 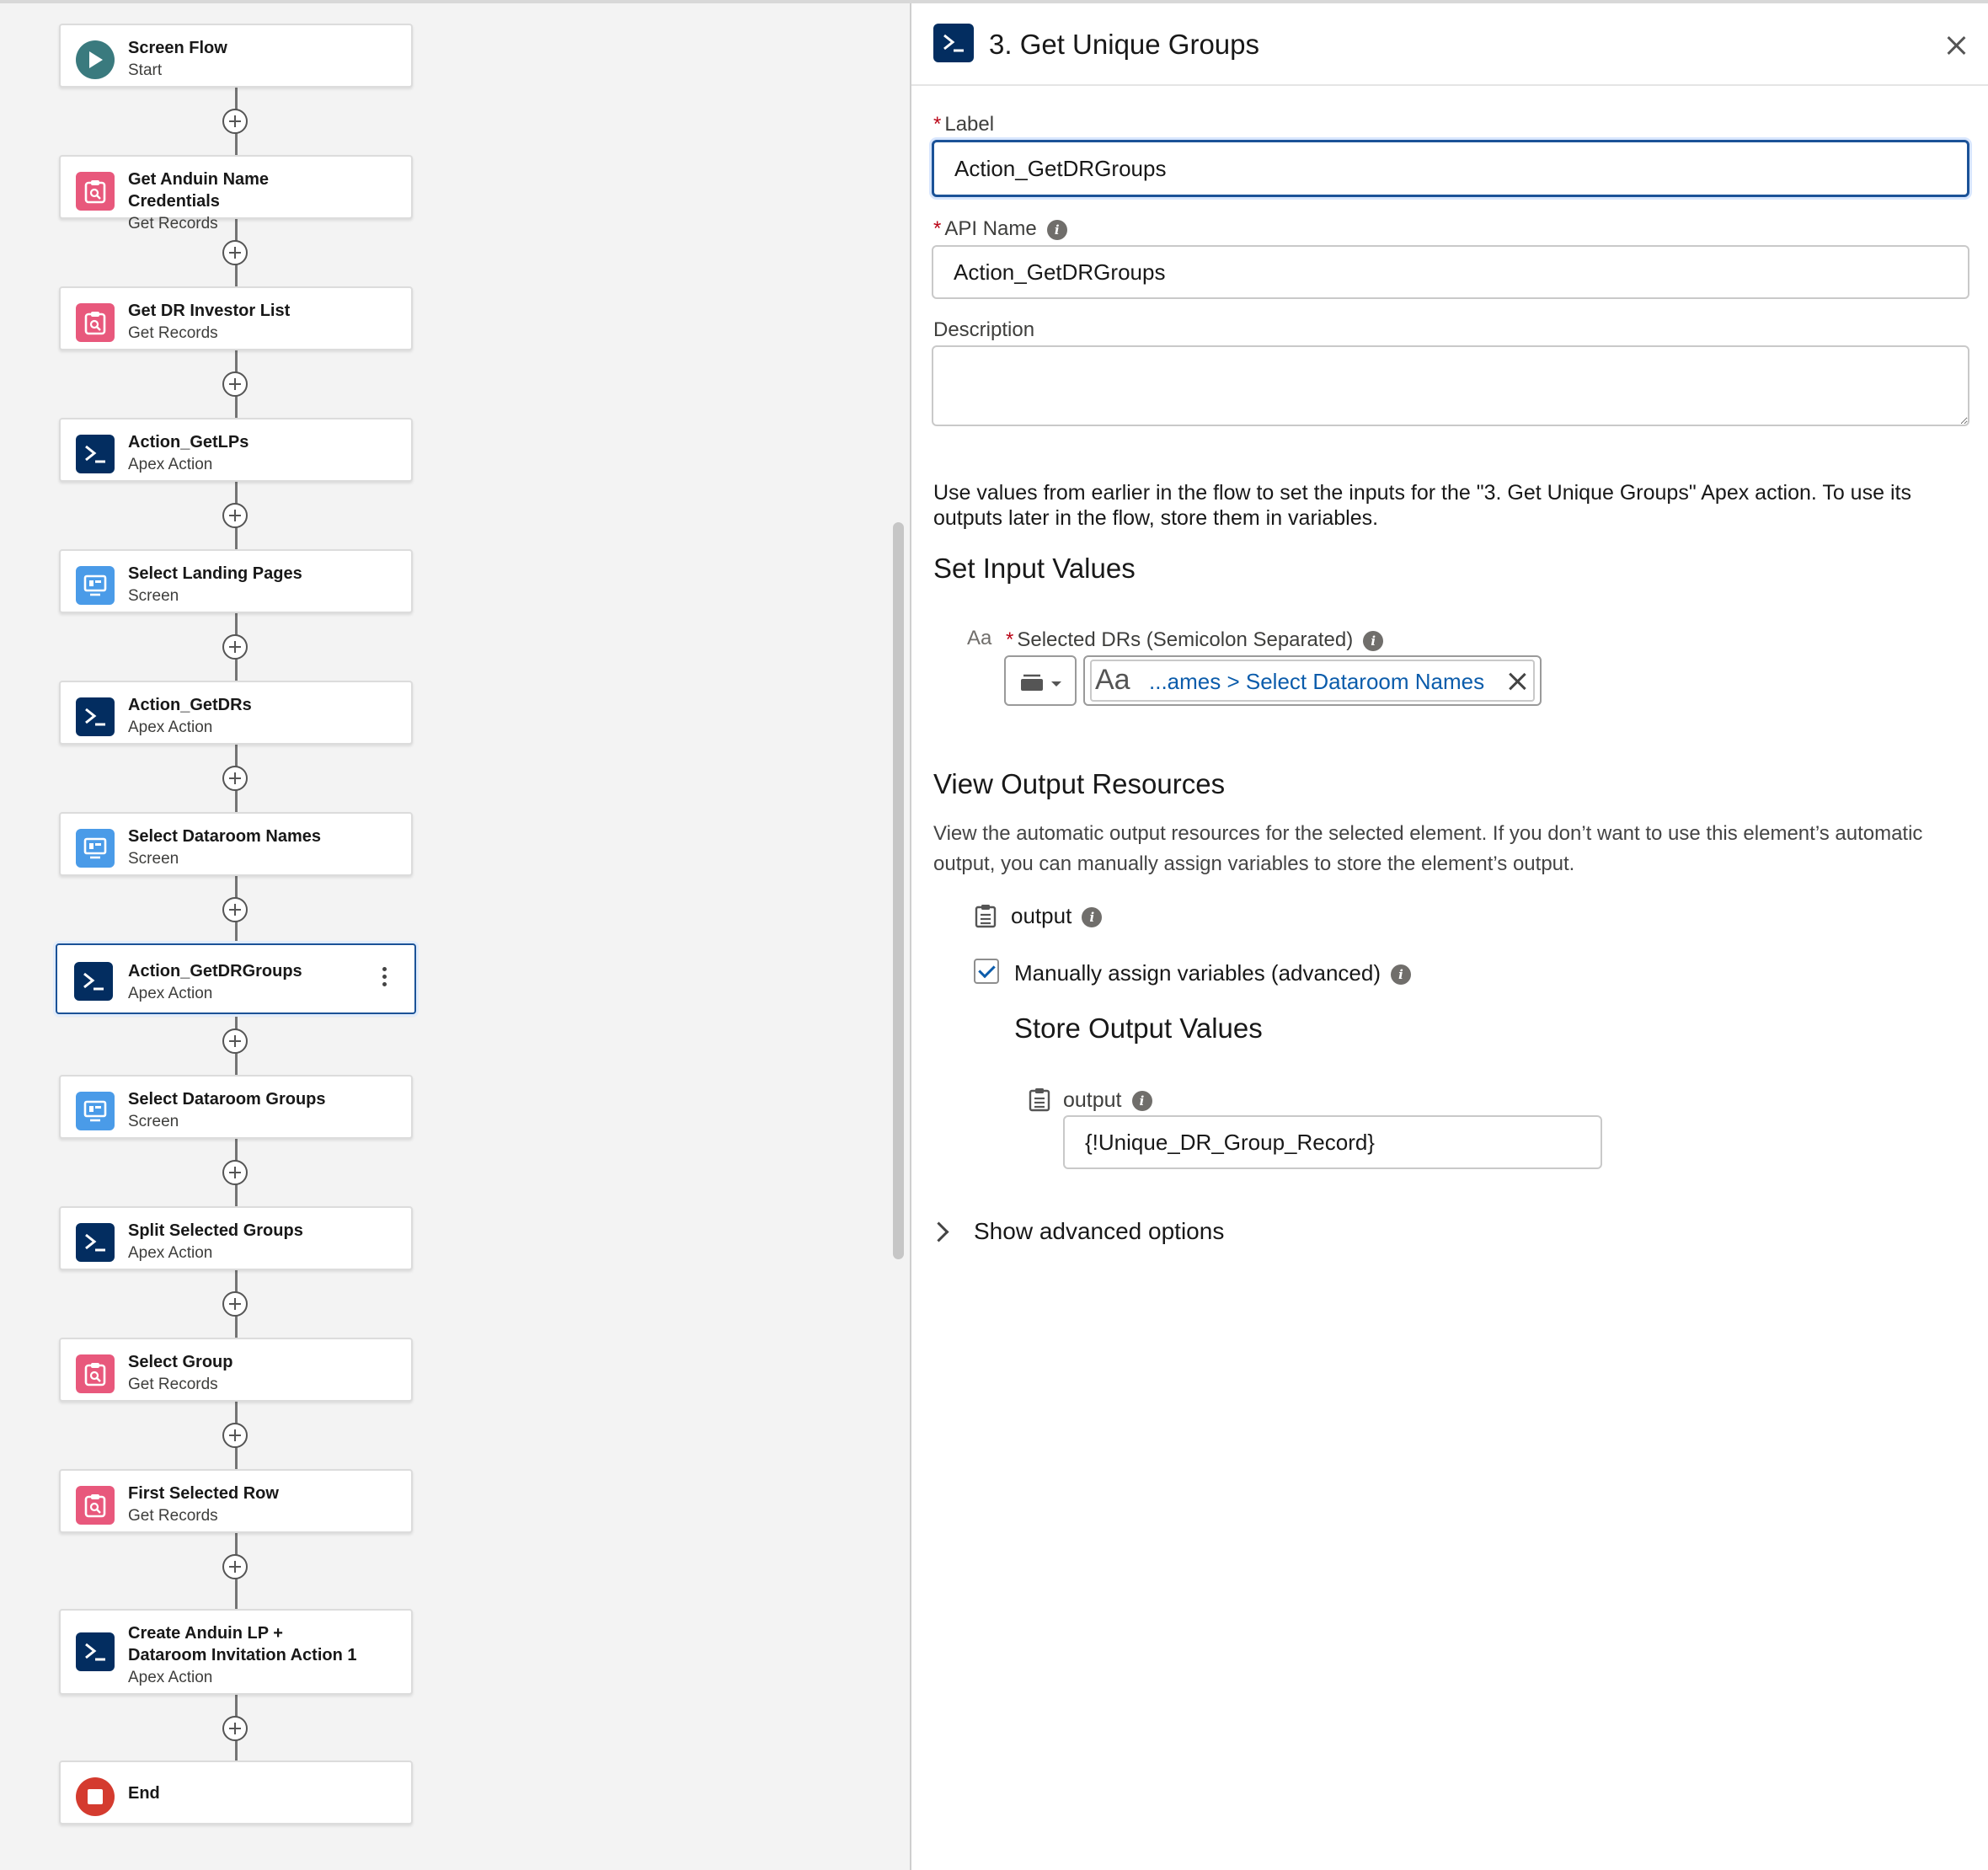 What do you see at coordinates (188, 442) in the screenshot?
I see `node-title: Action_GetLPs` at bounding box center [188, 442].